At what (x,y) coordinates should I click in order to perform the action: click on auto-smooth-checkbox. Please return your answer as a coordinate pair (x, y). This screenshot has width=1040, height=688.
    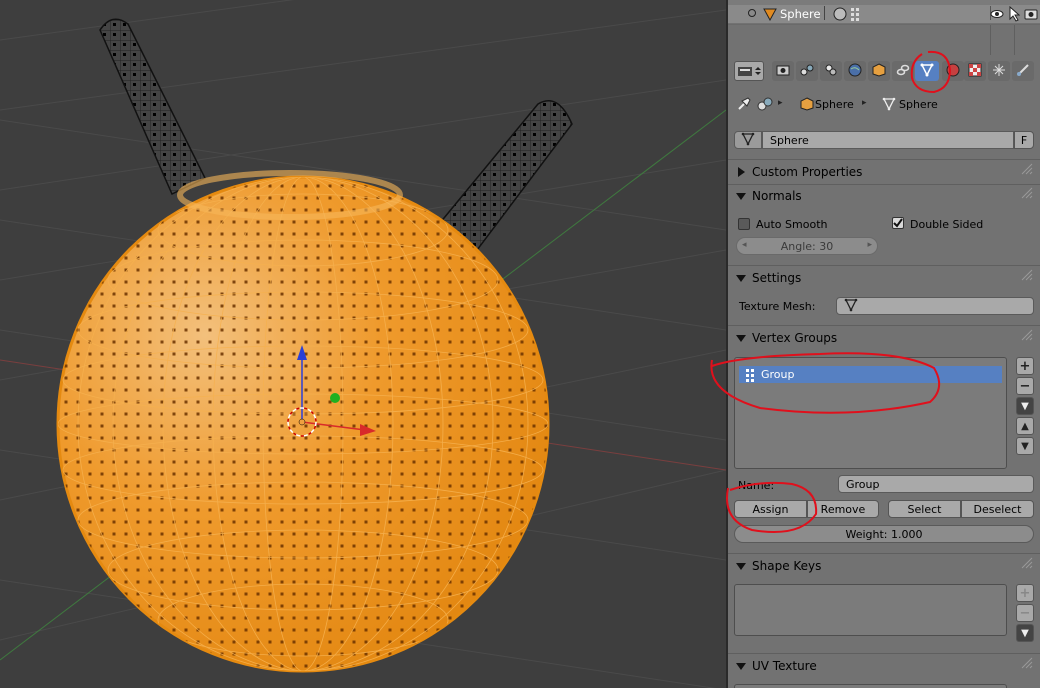
    Looking at the image, I should click on (744, 224).